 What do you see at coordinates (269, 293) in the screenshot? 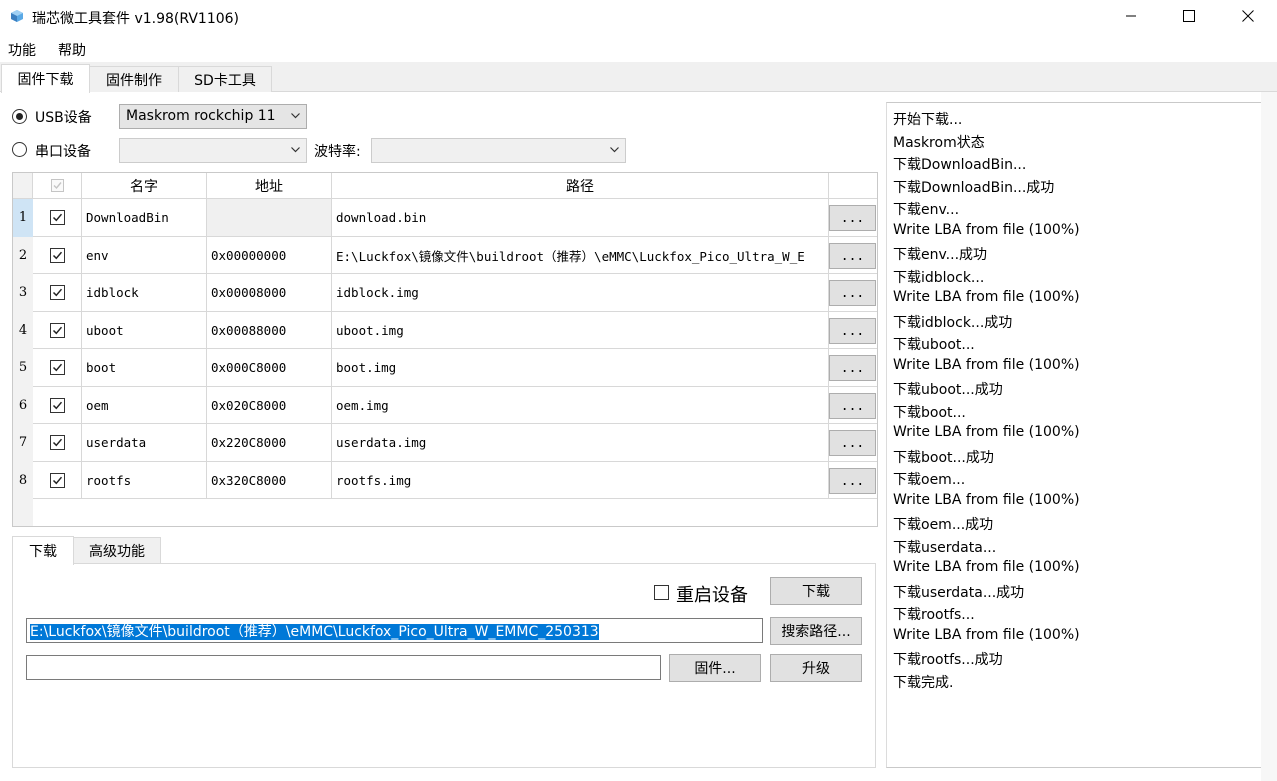
I see `partition-address: 0x00008000` at bounding box center [269, 293].